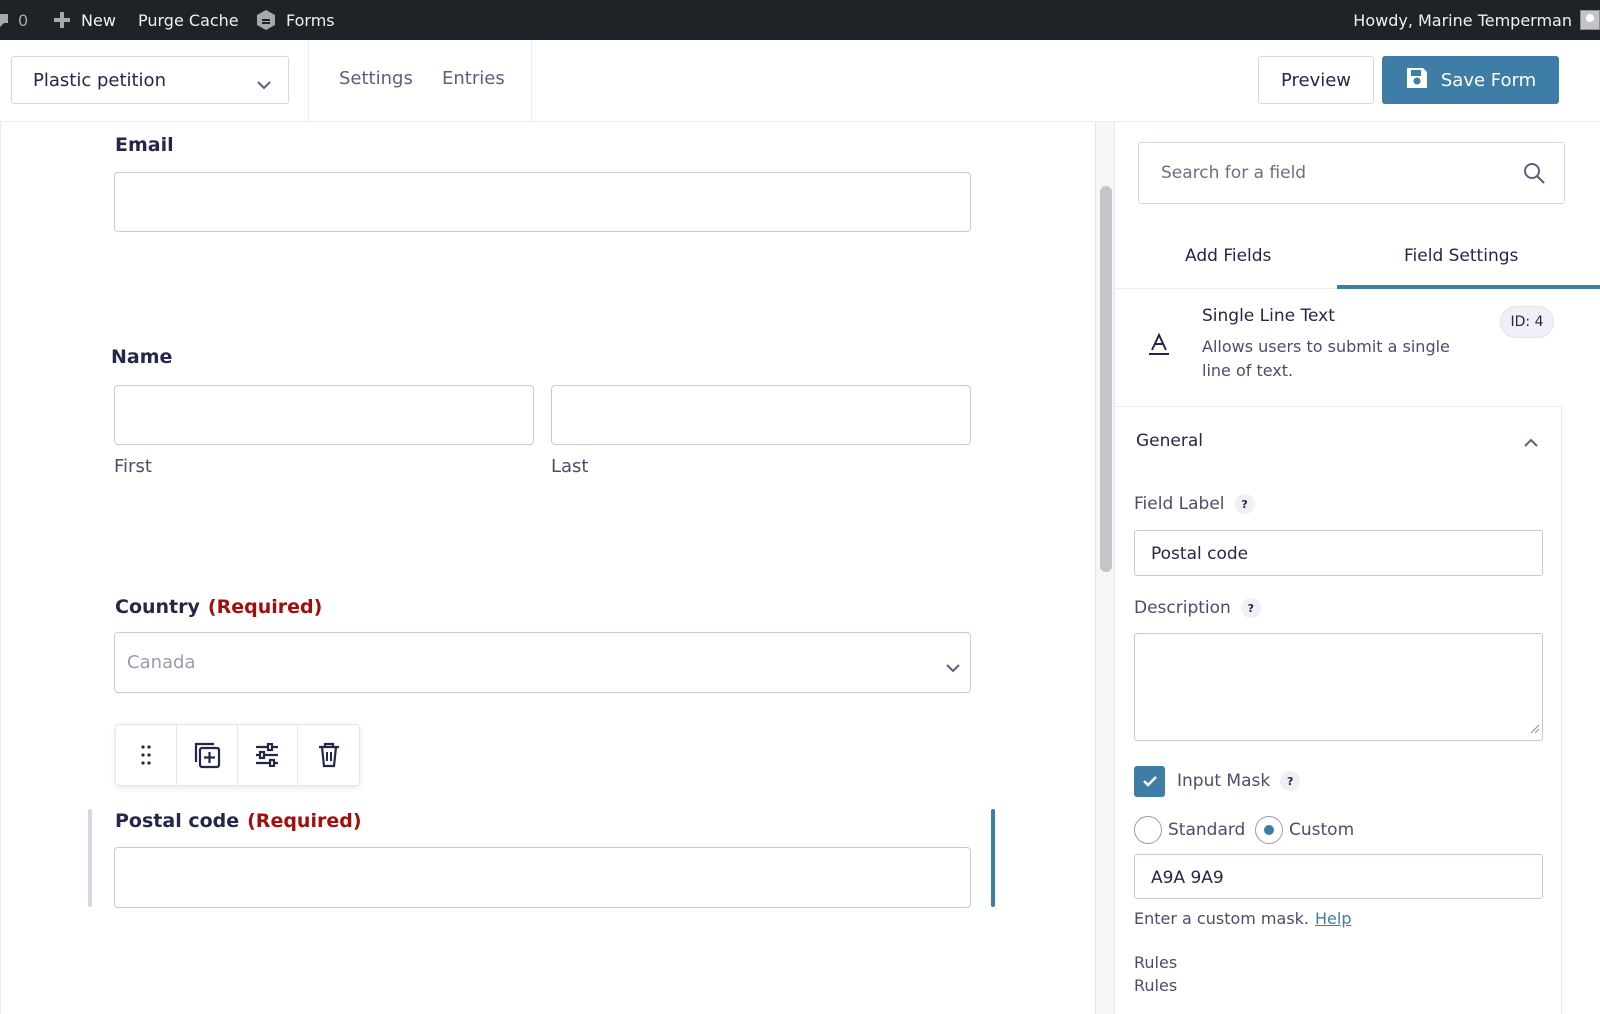 This screenshot has height=1014, width=1600. I want to click on postal-code-field-label: Postal code (Required), so click(238, 821).